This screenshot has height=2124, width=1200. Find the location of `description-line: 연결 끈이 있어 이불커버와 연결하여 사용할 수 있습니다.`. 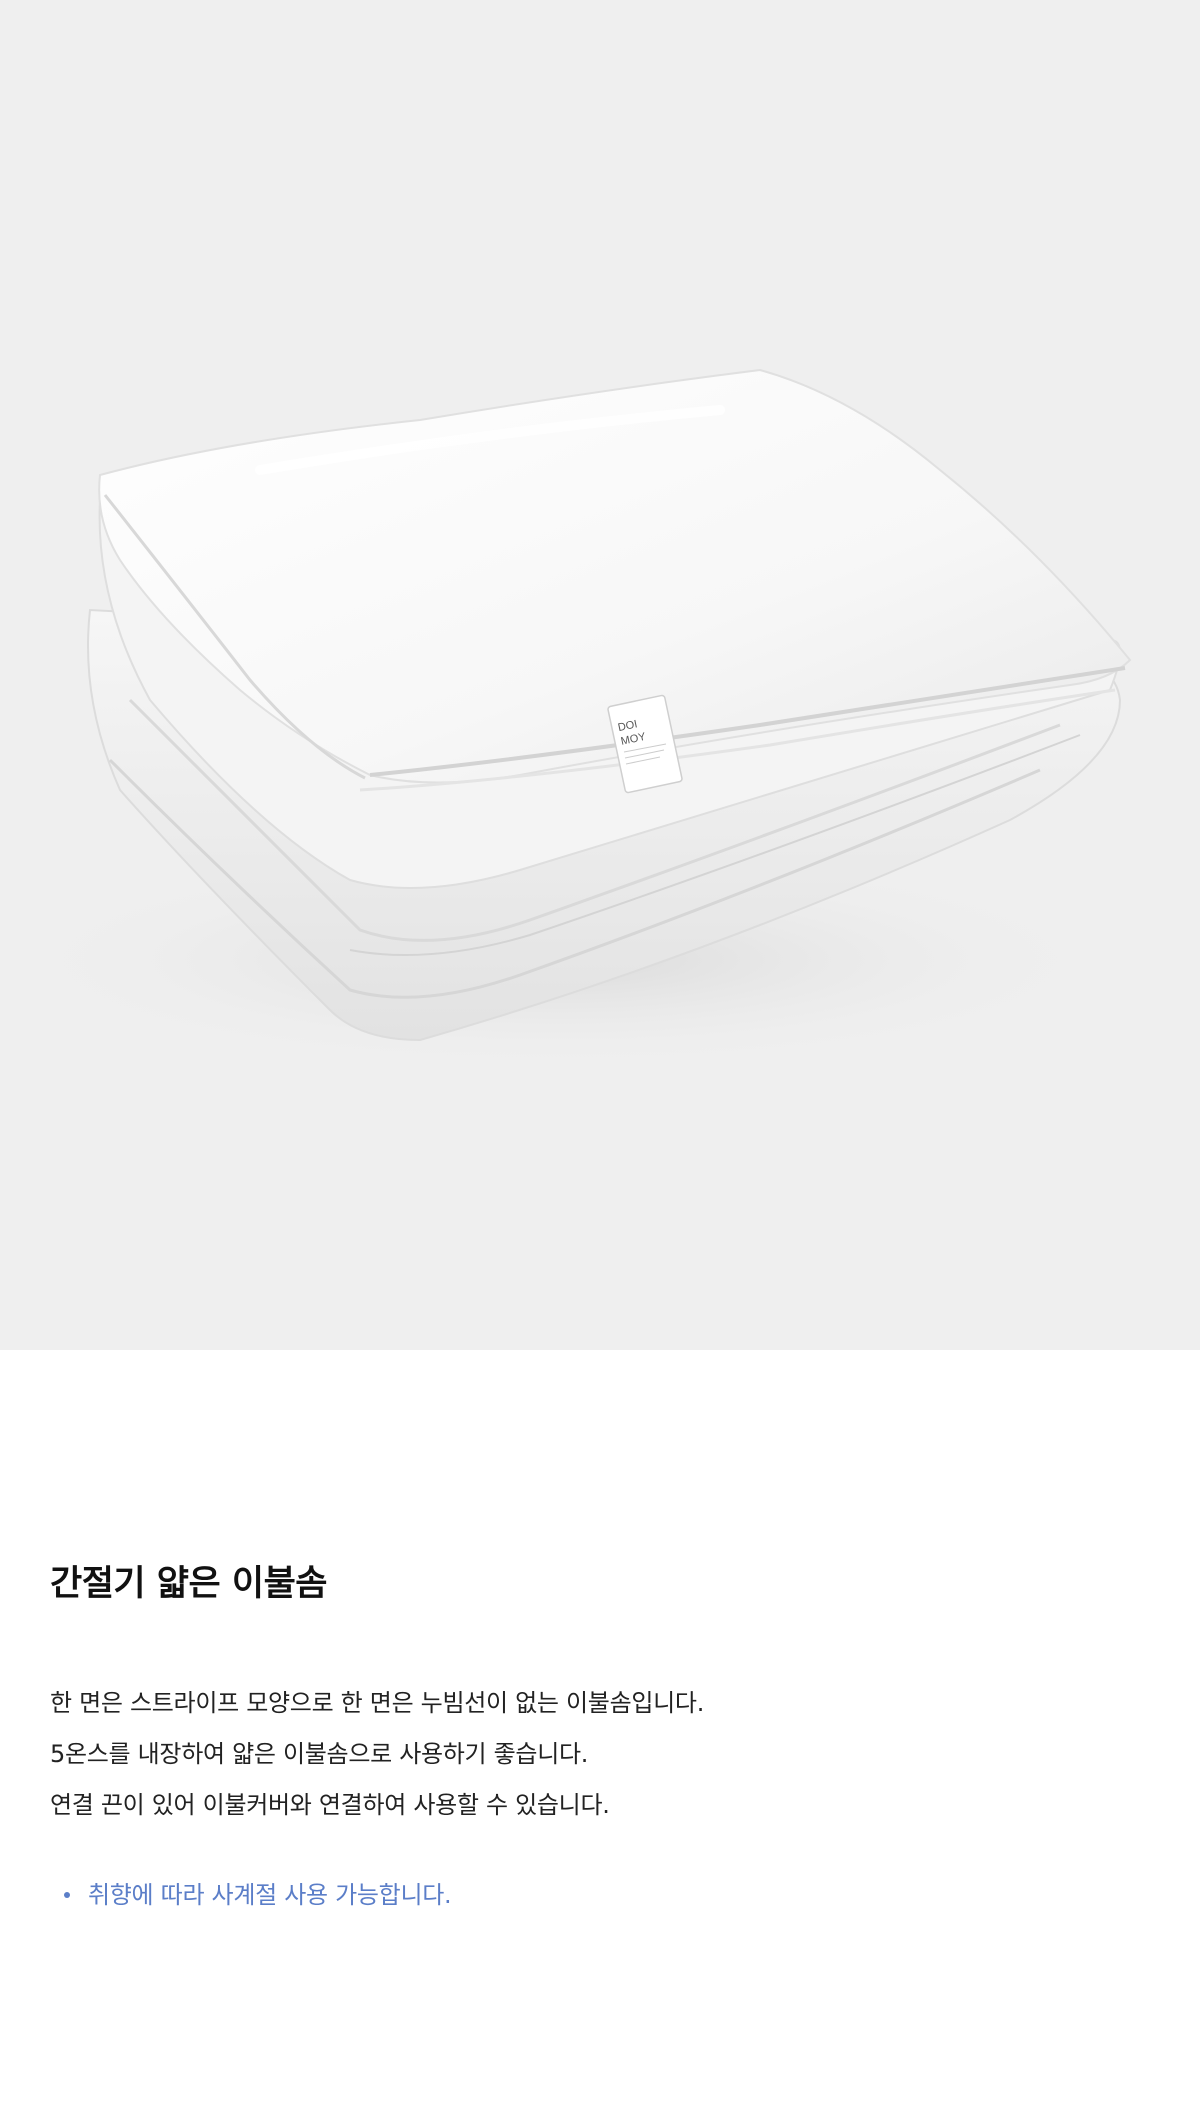

description-line: 연결 끈이 있어 이불커버와 연결하여 사용할 수 있습니다. is located at coordinates (330, 1805).